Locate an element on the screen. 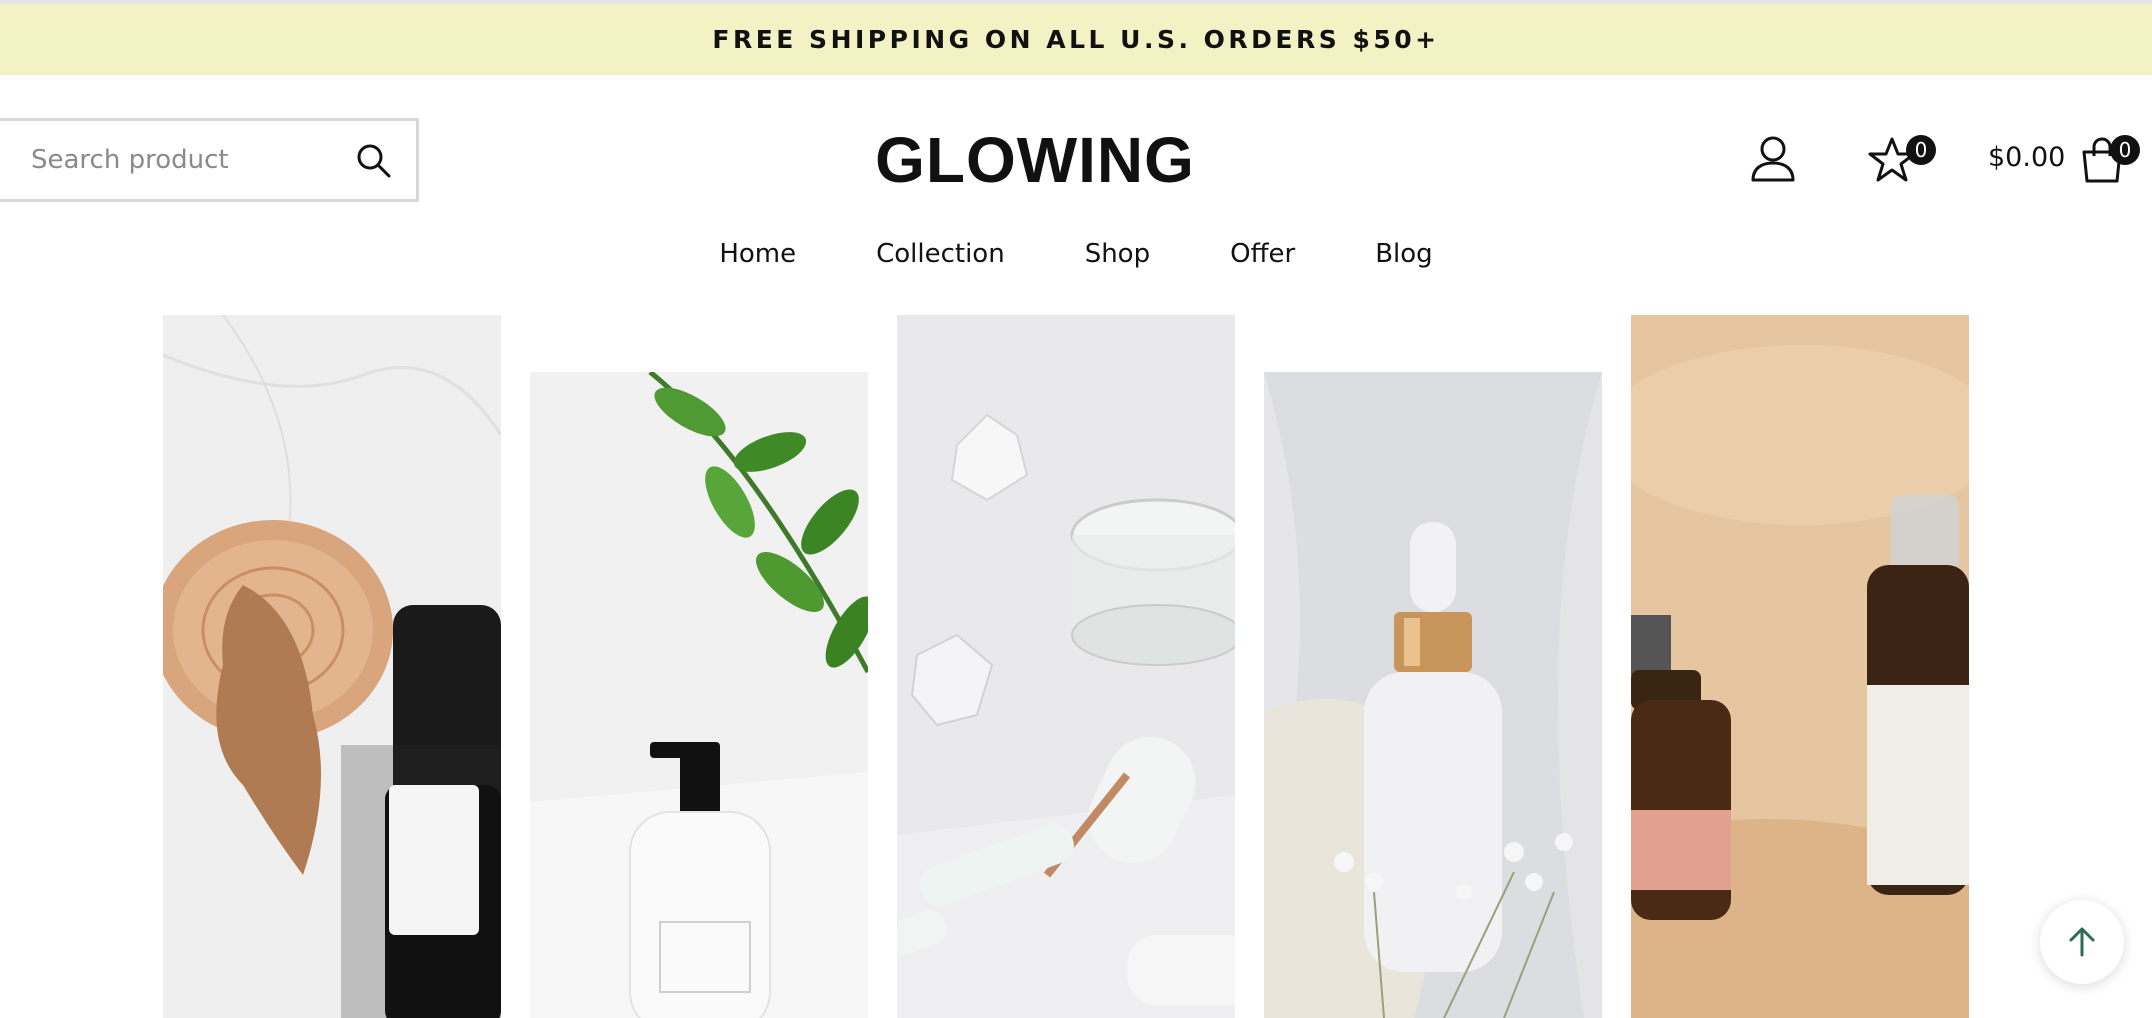  brand-logo: GLOWING is located at coordinates (1035, 160).